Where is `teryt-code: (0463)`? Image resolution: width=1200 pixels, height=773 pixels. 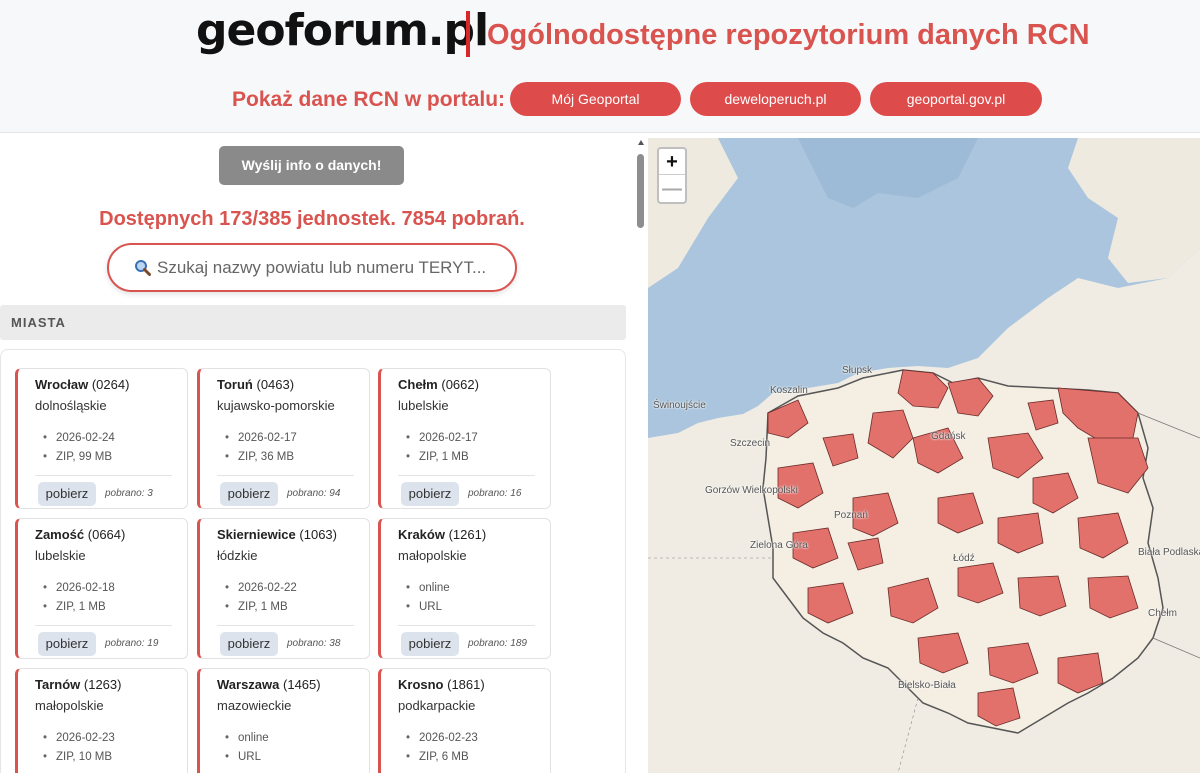 teryt-code: (0463) is located at coordinates (275, 384).